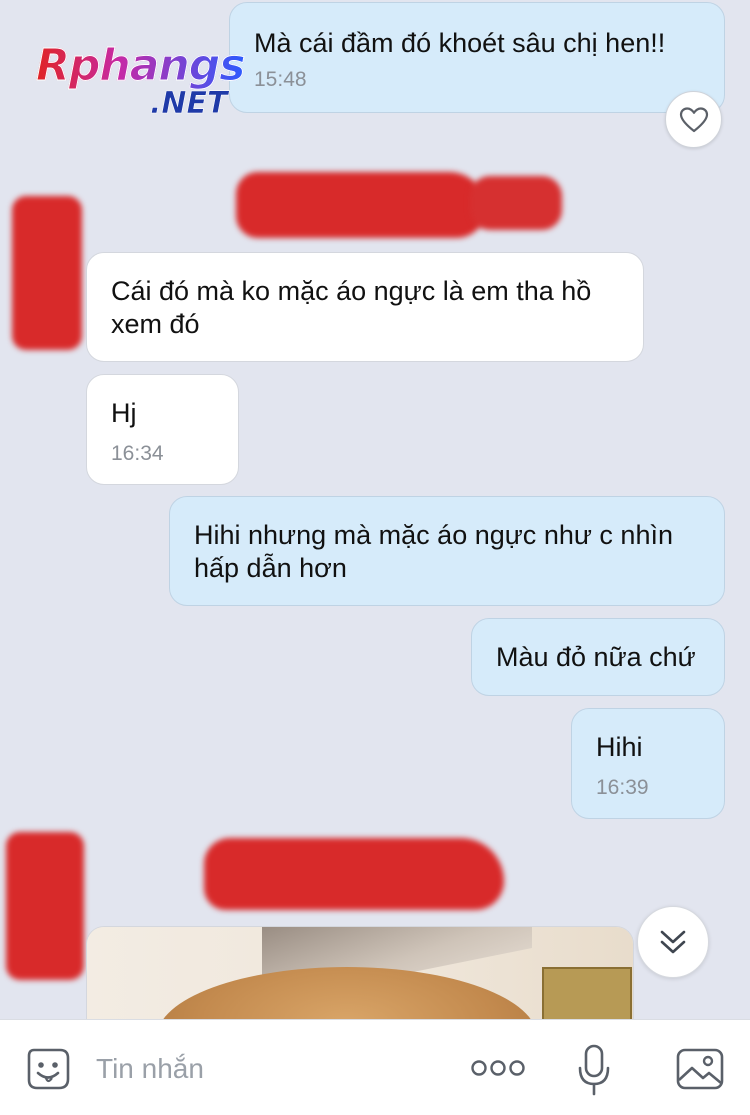 The width and height of the screenshot is (750, 1115). Describe the element at coordinates (189, 104) in the screenshot. I see `watermark-suffix: .NET` at that location.